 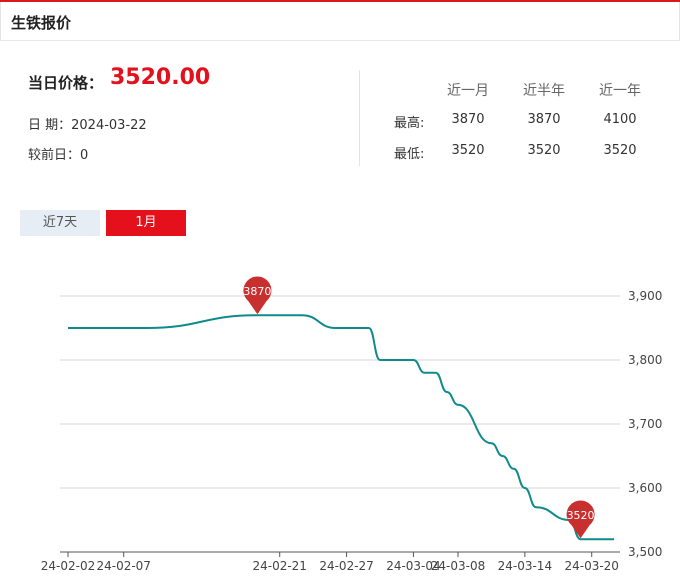 What do you see at coordinates (58, 155) in the screenshot?
I see `change-line: 较前日：0` at bounding box center [58, 155].